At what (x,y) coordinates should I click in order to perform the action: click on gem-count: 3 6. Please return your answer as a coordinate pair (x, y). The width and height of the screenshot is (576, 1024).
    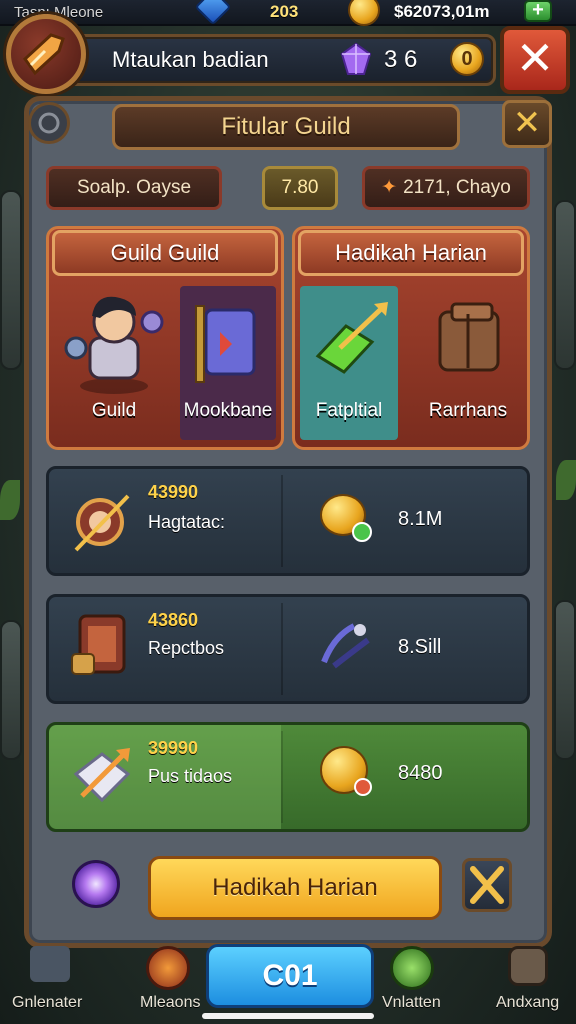
    Looking at the image, I should click on (401, 59).